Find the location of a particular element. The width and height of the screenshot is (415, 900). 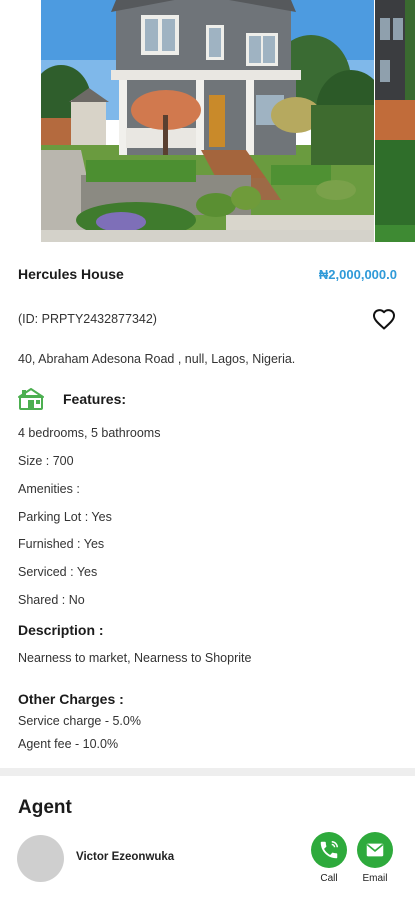

call-label: Call is located at coordinates (329, 878).